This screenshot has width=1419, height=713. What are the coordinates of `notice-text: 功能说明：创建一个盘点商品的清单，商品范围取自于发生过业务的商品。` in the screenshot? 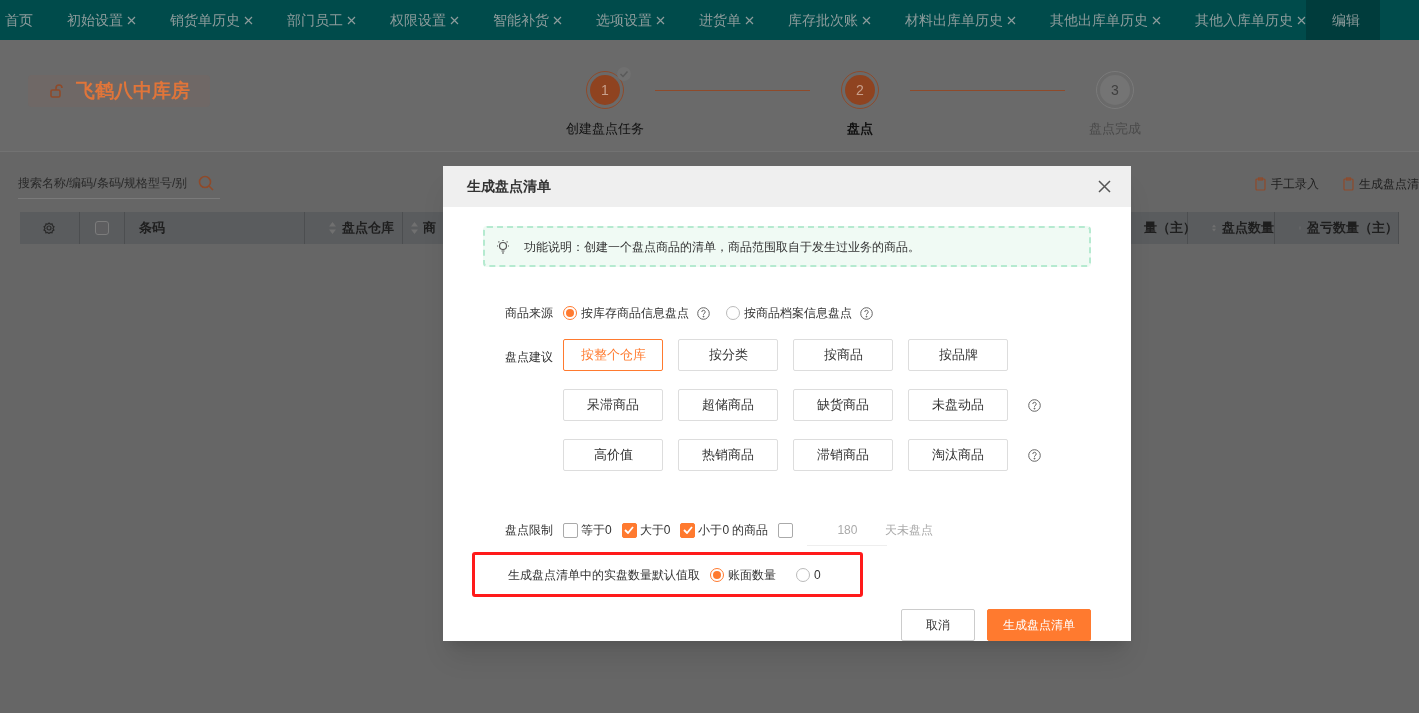 It's located at (722, 247).